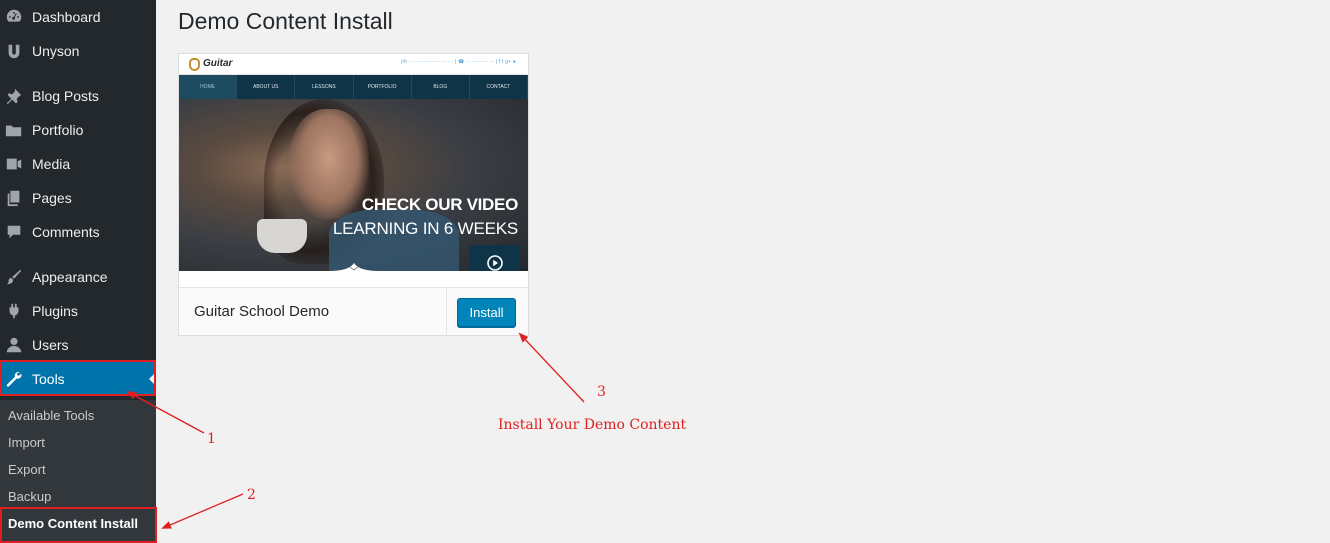  I want to click on preview-wave-divider, so click(353, 275).